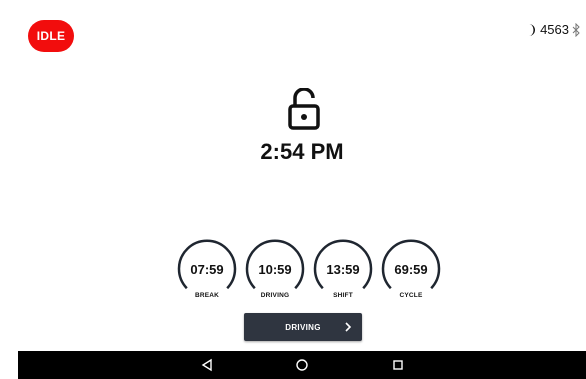 The height and width of the screenshot is (379, 586). Describe the element at coordinates (411, 295) in the screenshot. I see `cycle-clock-label: CYCLE` at that location.